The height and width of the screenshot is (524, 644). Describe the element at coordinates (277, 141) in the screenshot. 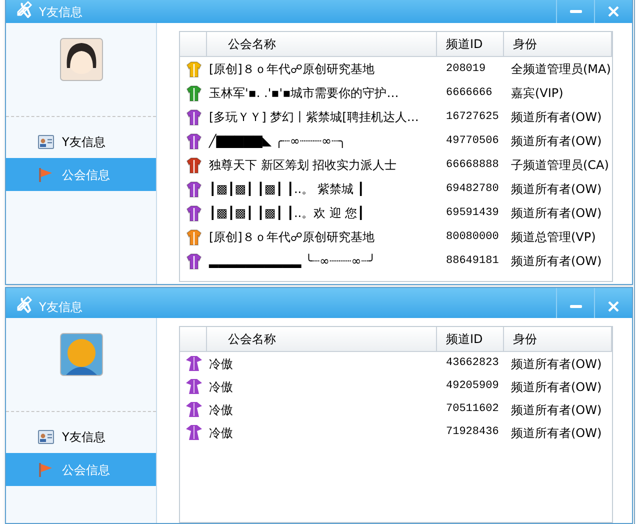

I see `table-cell-text: ╱▇▇▇▇▇◣ ╭┈∞┈┈┈∞┈╮` at that location.